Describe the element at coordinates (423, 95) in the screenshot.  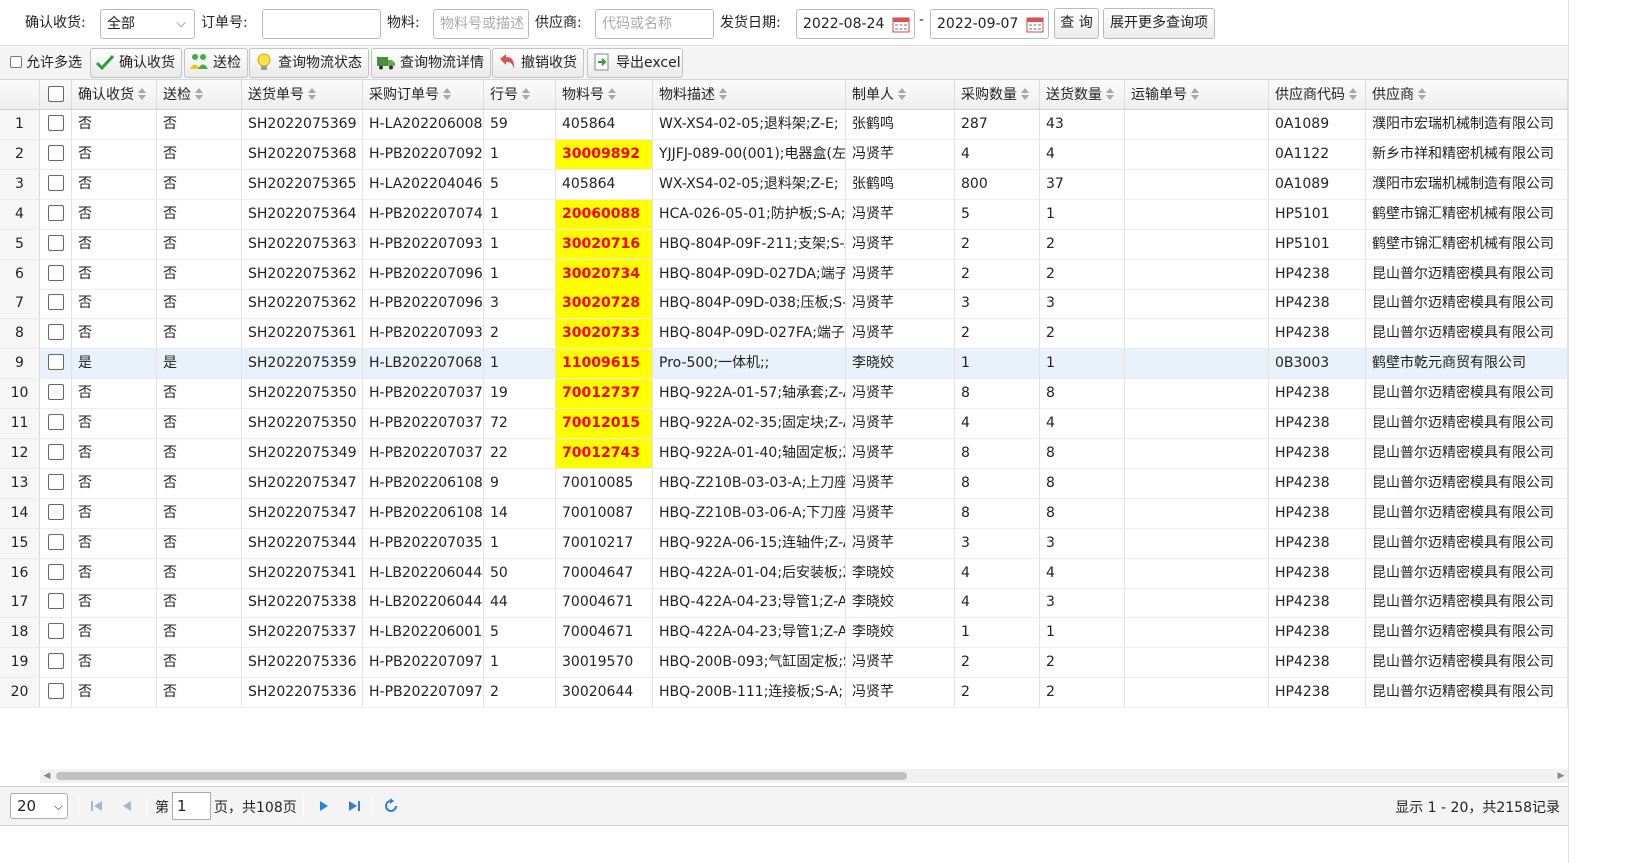
I see `po-number-header: 采购订单号` at that location.